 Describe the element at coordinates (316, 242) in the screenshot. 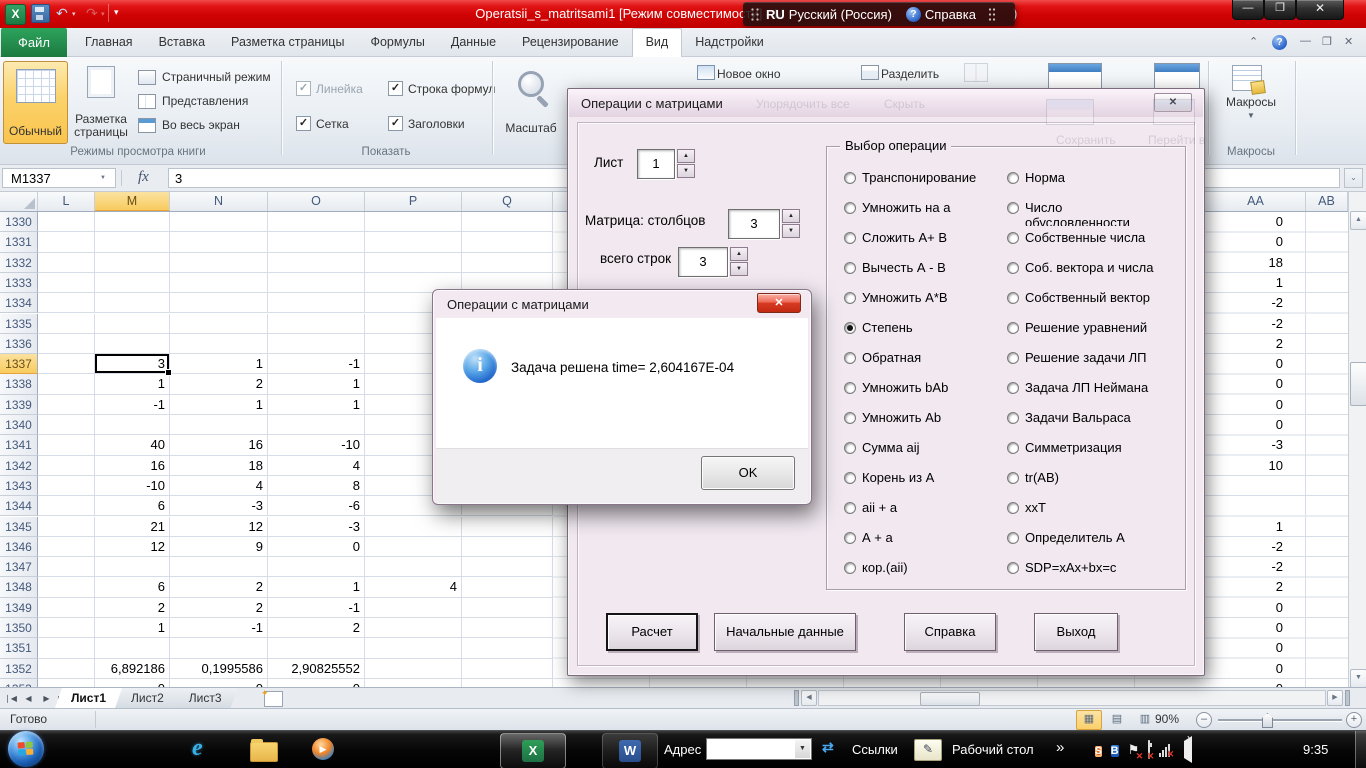

I see `cell-O1331` at that location.